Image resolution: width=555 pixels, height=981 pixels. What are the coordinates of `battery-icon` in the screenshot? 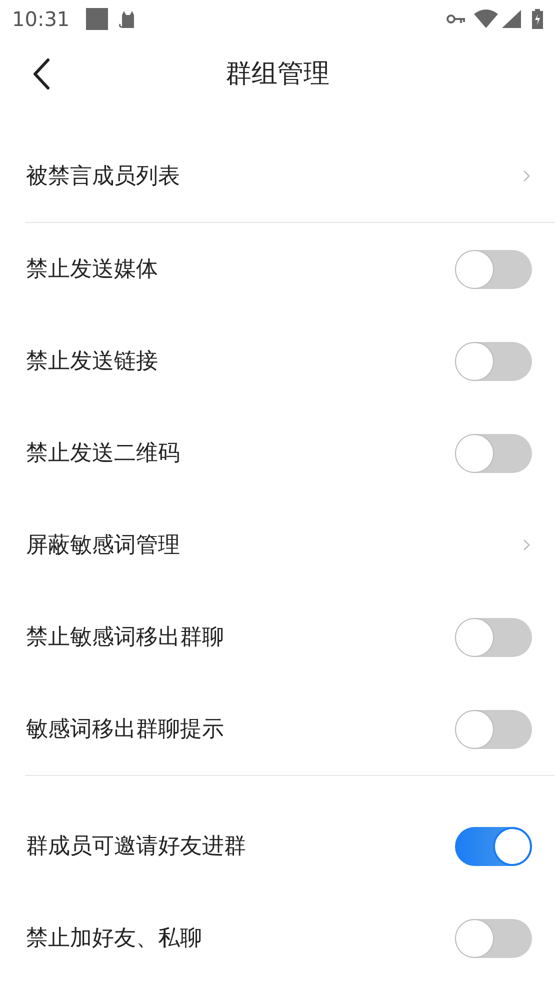 It's located at (537, 19).